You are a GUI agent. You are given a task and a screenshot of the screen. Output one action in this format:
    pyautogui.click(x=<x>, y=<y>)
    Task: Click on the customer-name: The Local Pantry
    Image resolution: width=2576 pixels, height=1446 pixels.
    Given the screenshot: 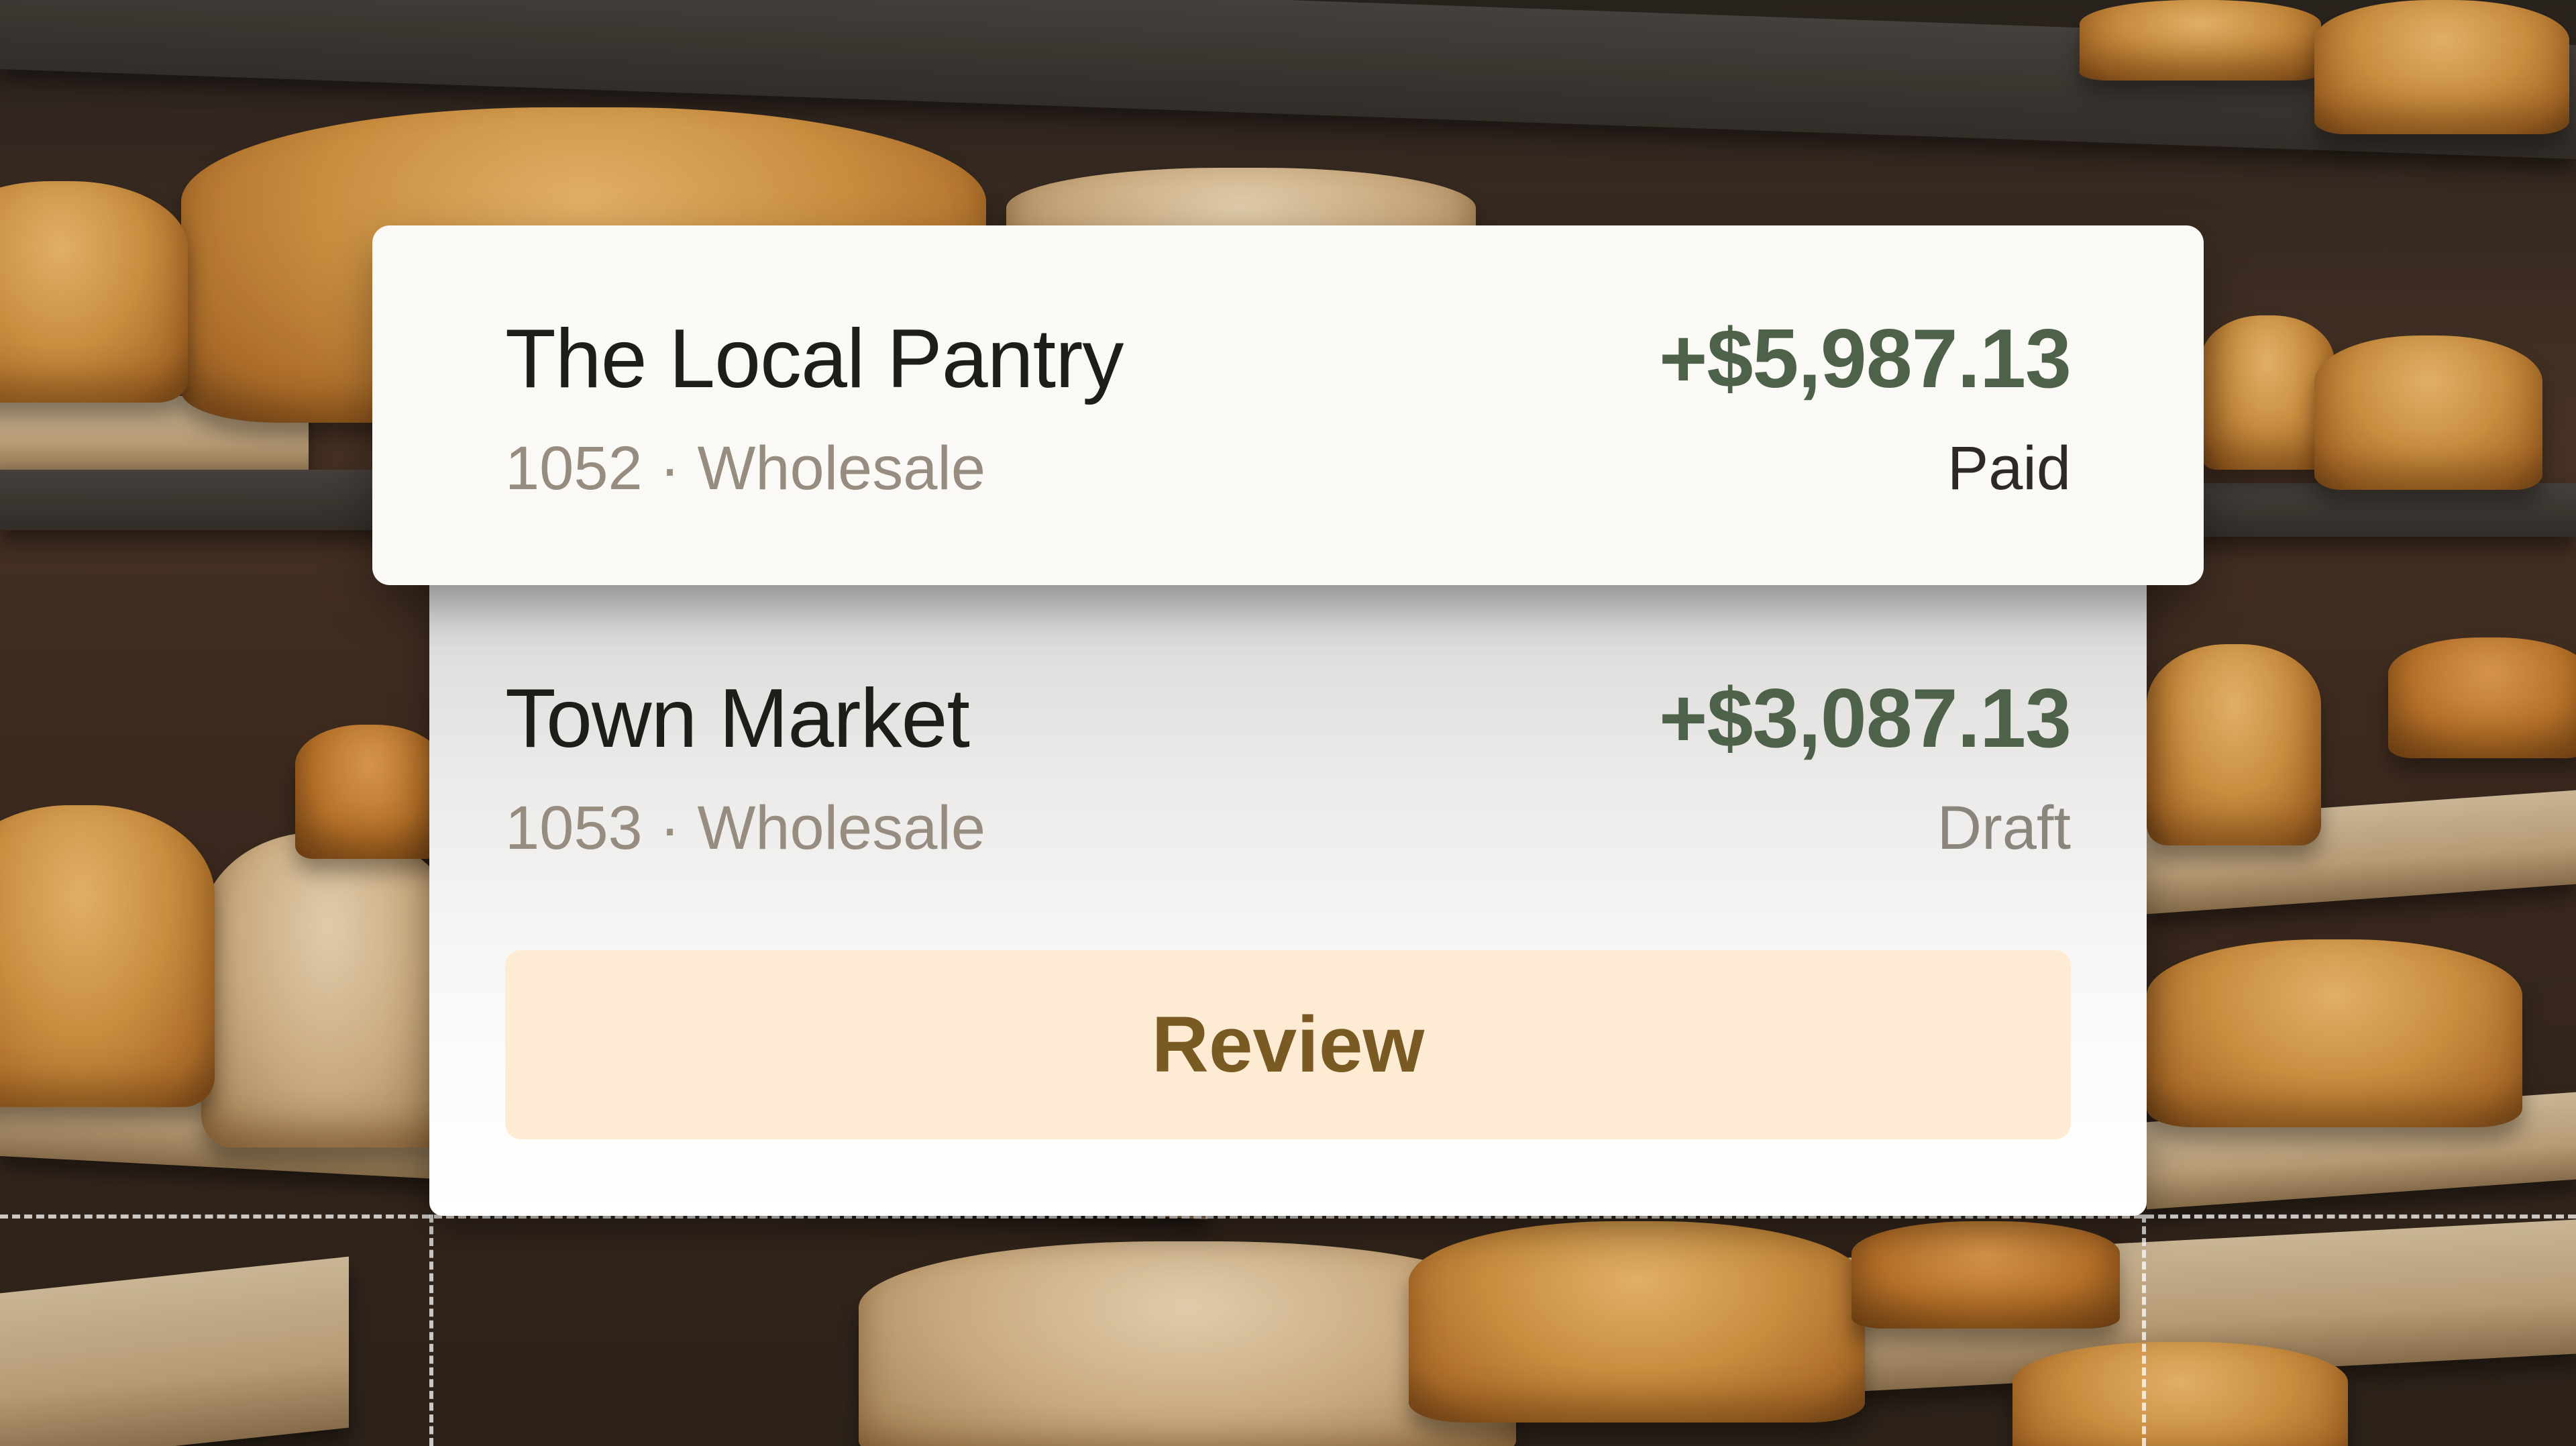 What is the action you would take?
    pyautogui.click(x=814, y=359)
    